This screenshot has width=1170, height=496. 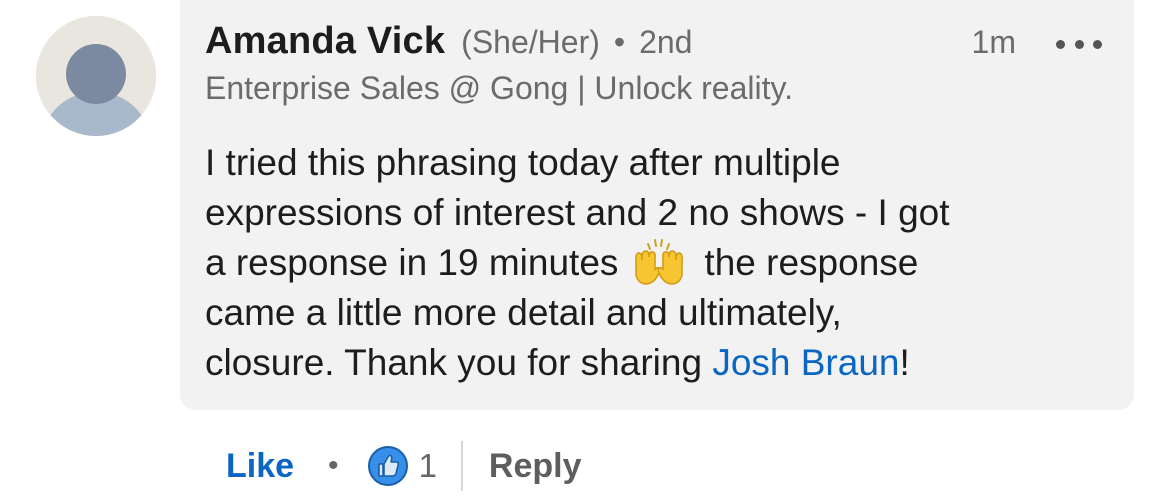 I want to click on action-divider, so click(x=461, y=466).